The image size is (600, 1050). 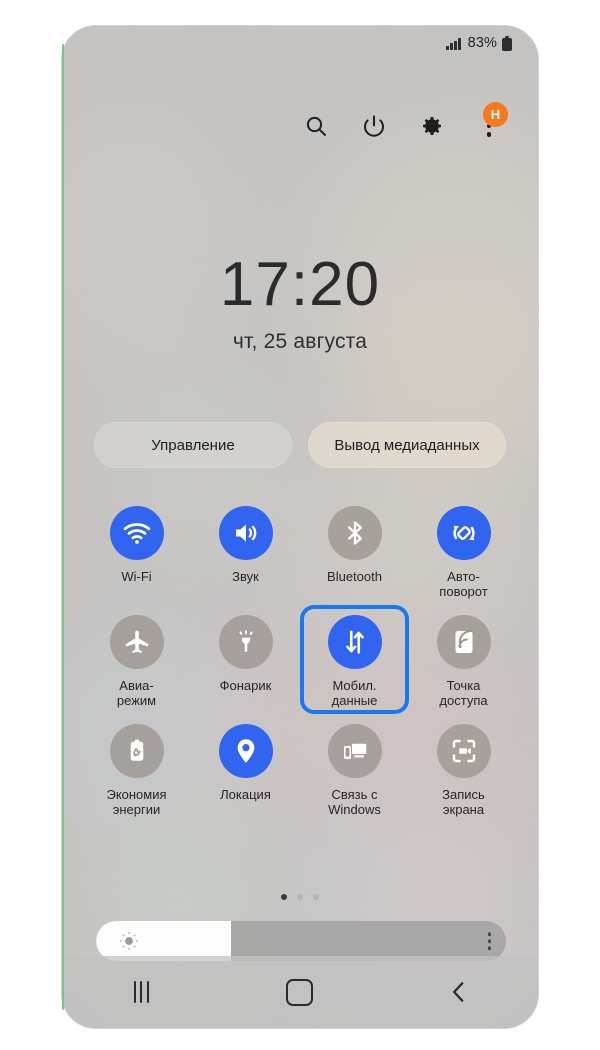 I want to click on quick-tile-sound: Звук, so click(x=245, y=550).